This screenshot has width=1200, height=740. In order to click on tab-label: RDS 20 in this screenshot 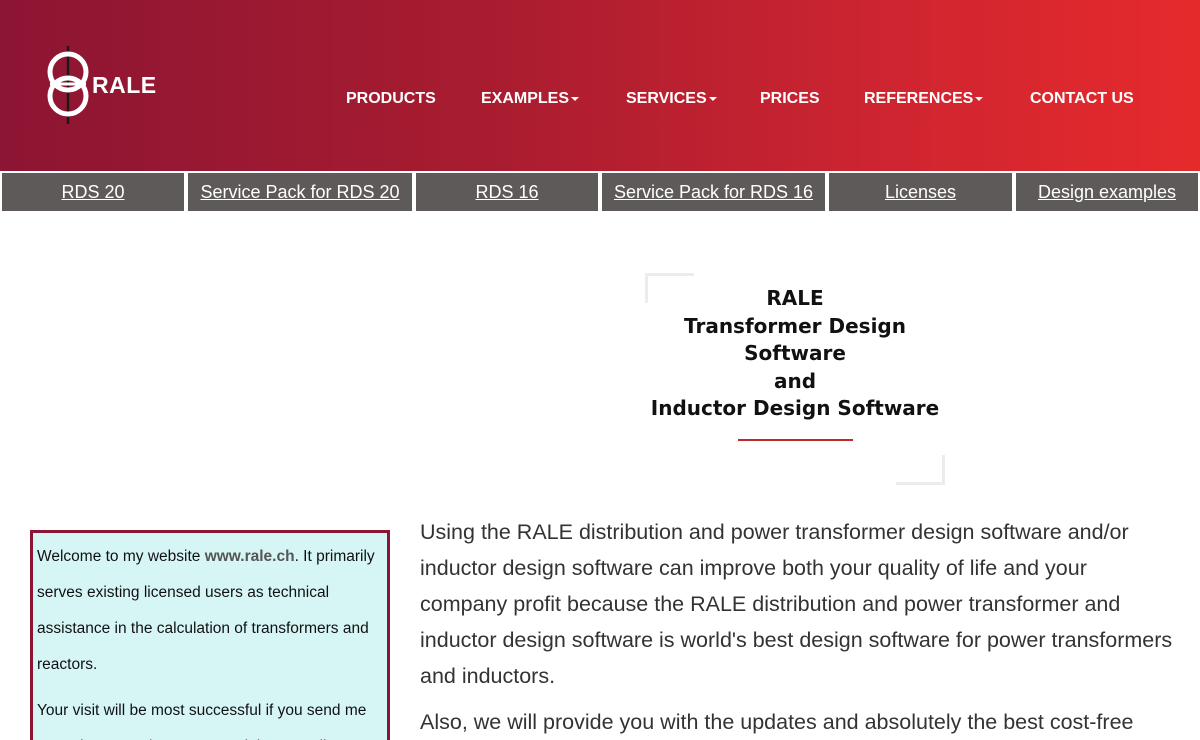, I will do `click(93, 191)`.